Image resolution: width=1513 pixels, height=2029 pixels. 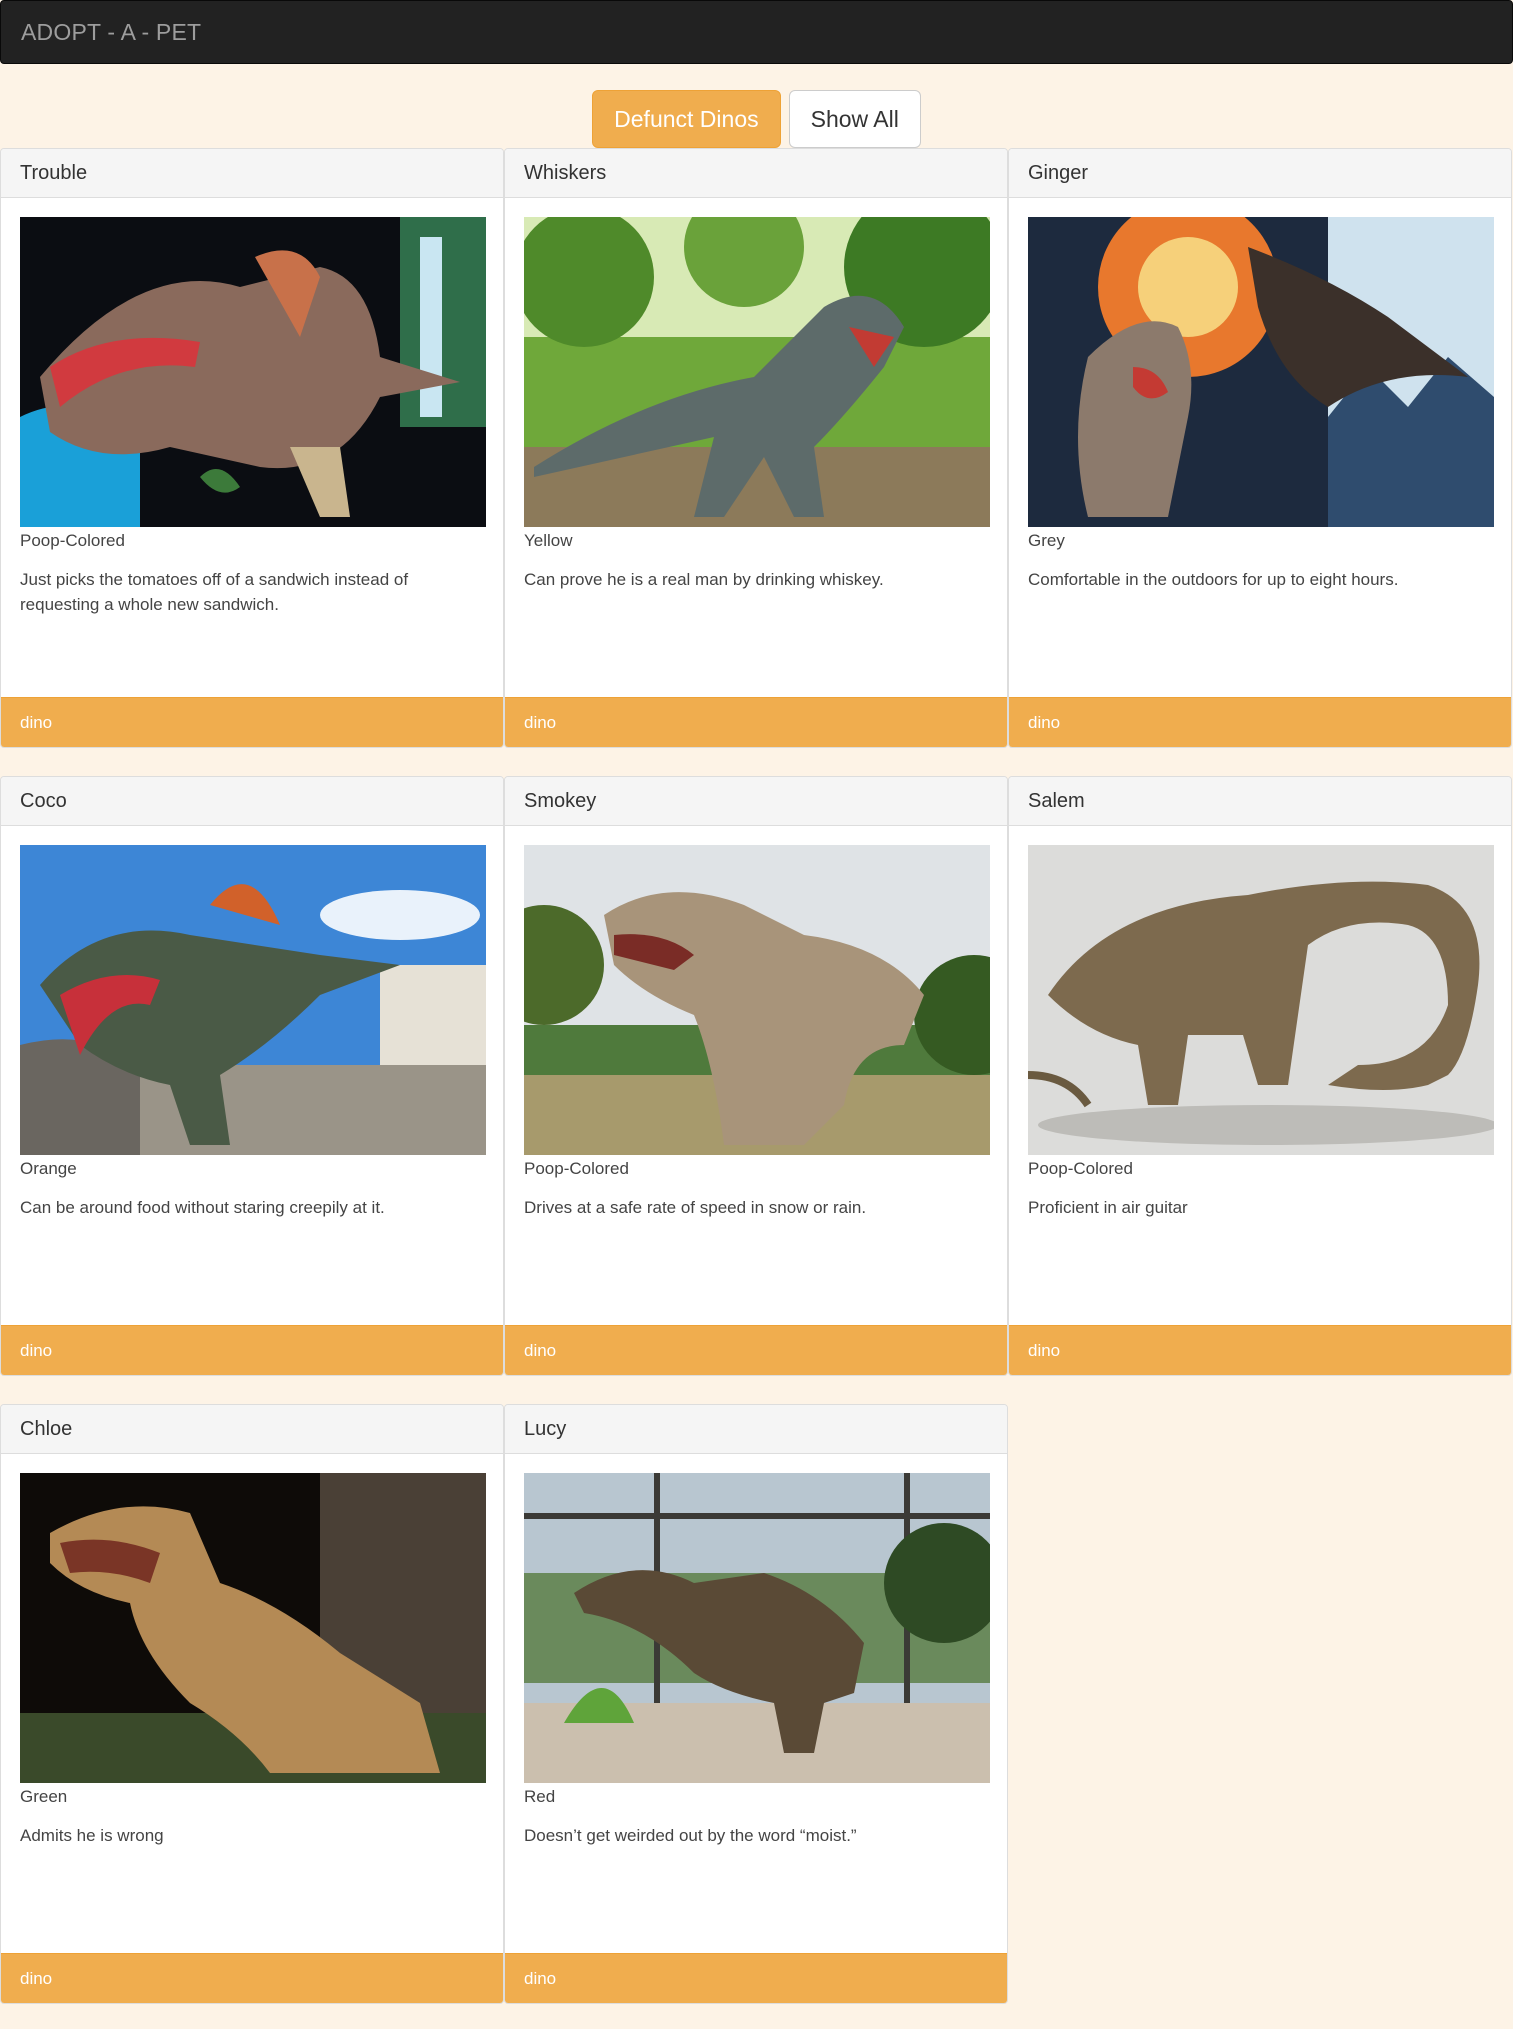 I want to click on pet-color: Yellow, so click(x=548, y=540).